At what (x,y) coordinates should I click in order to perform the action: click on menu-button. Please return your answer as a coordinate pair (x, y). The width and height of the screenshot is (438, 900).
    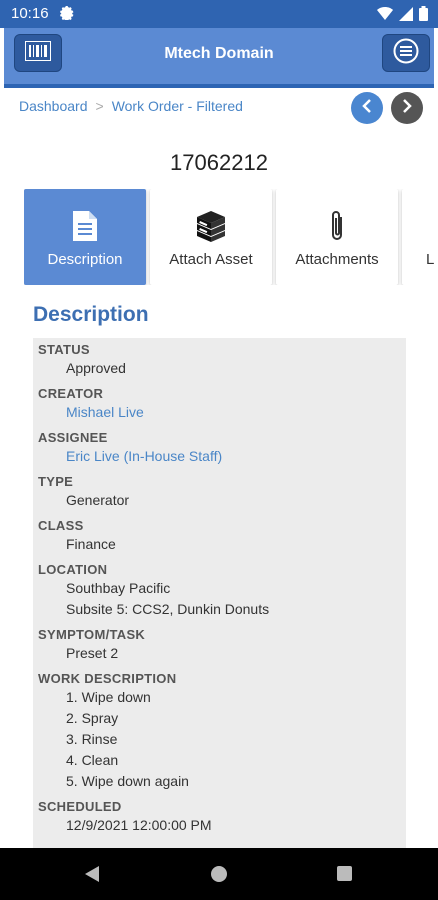
    Looking at the image, I should click on (406, 53).